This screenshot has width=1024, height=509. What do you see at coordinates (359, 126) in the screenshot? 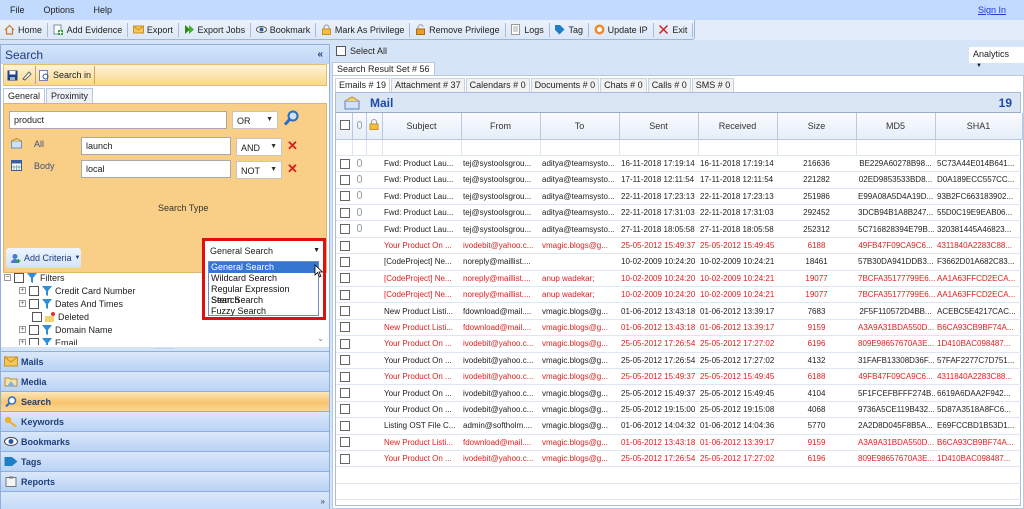
I see `header-attachment` at bounding box center [359, 126].